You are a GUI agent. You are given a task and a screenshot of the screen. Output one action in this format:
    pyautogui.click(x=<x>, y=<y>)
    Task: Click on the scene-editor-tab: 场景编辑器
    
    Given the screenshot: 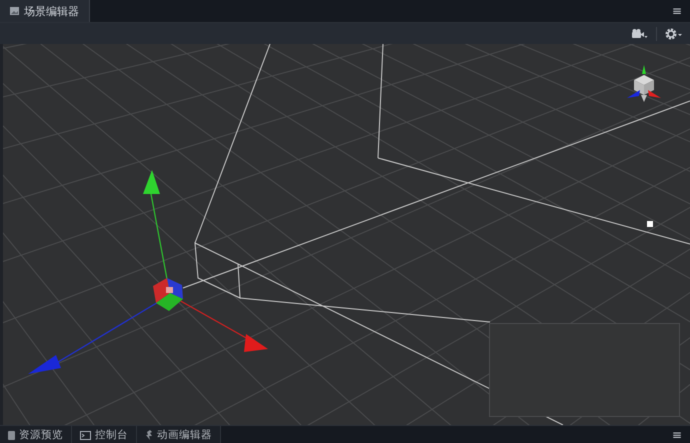 What is the action you would take?
    pyautogui.click(x=45, y=11)
    